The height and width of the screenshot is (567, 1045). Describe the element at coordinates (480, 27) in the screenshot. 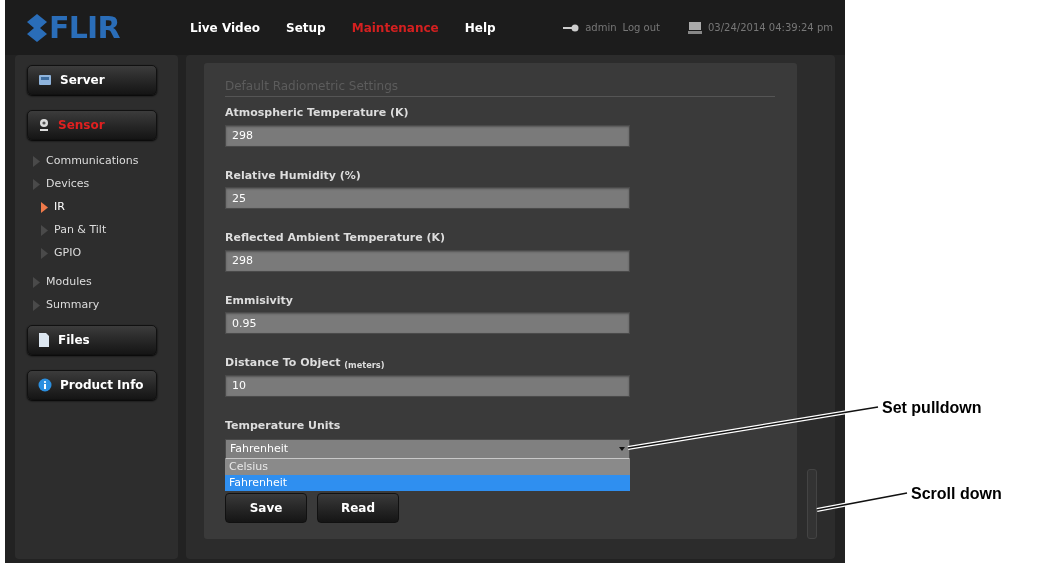

I see `nav-link: Help` at that location.